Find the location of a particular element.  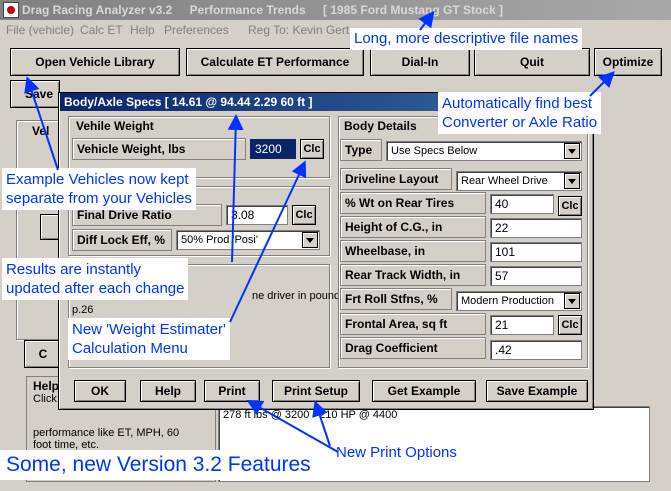

type-value: Use Specs Below is located at coordinates (434, 151).